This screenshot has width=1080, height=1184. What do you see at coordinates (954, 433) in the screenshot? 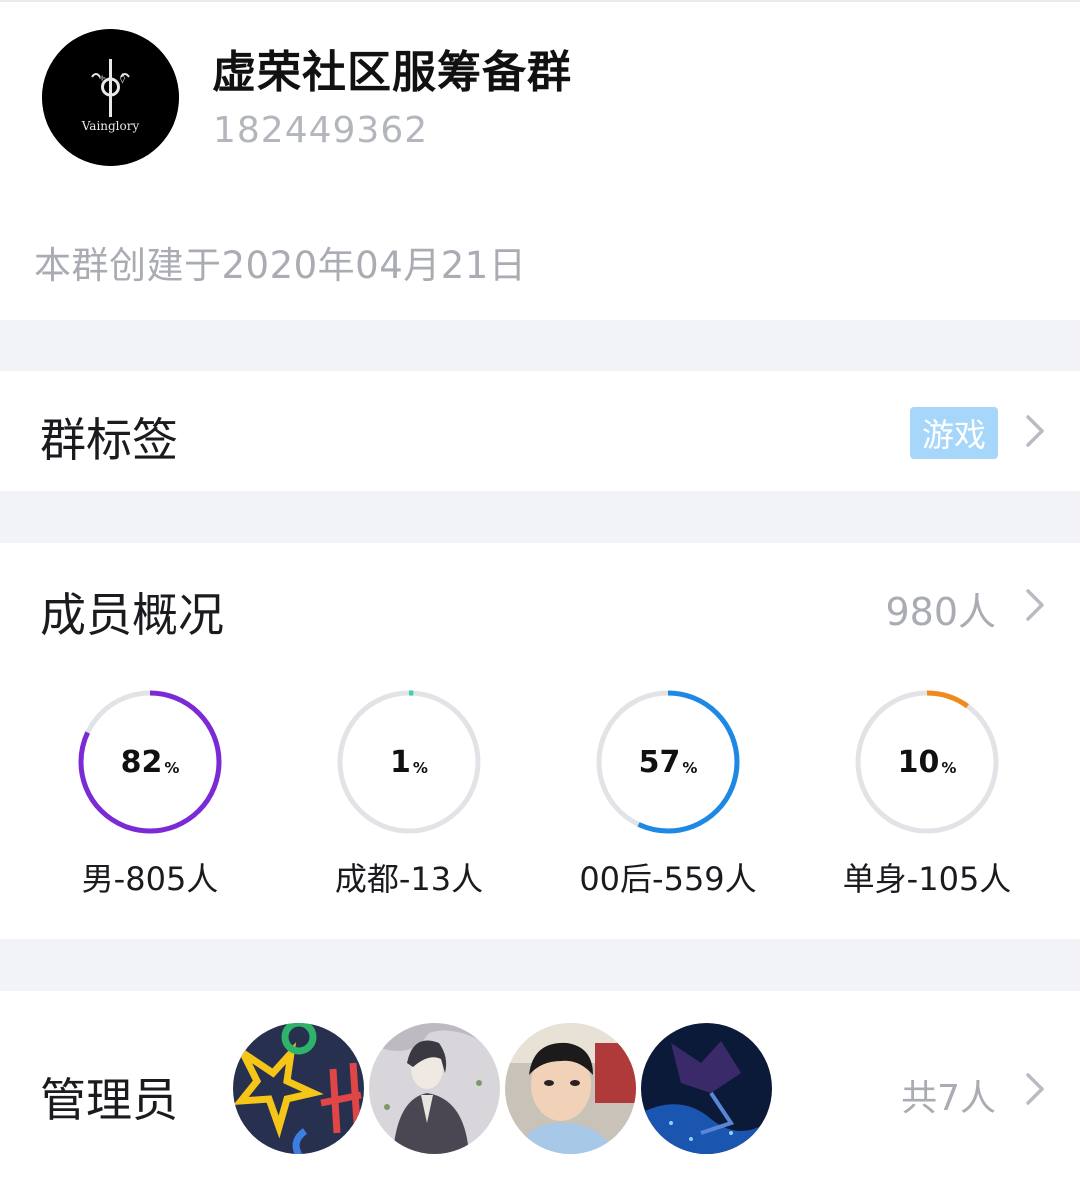
I see `tag-badge: 游戏` at bounding box center [954, 433].